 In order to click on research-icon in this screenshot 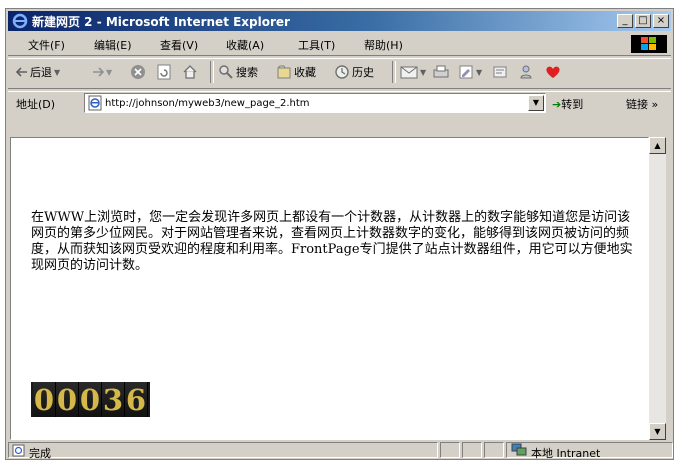, I will do `click(553, 72)`.